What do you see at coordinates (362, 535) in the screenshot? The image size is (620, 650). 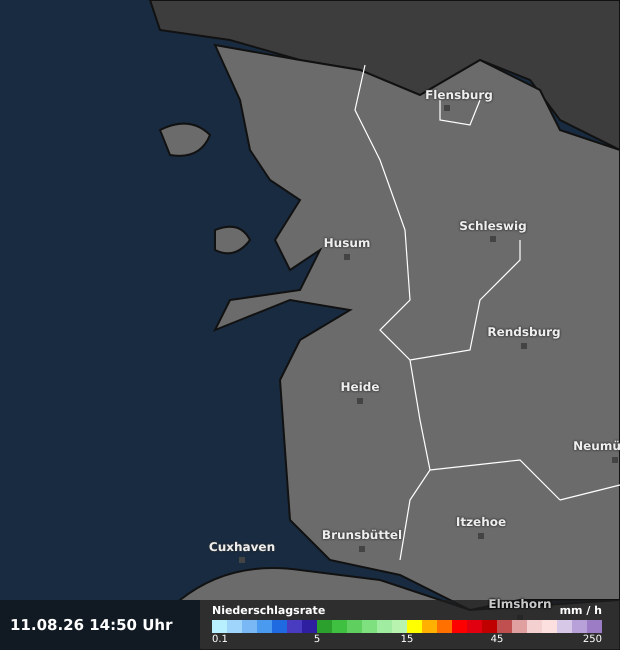 I see `city-label: Brunsbüttel` at bounding box center [362, 535].